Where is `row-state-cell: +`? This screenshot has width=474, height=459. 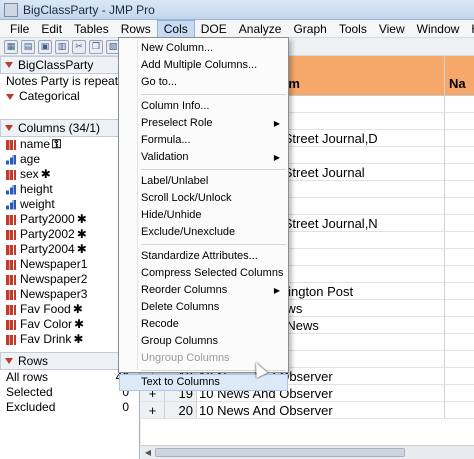 row-state-cell: + is located at coordinates (153, 410).